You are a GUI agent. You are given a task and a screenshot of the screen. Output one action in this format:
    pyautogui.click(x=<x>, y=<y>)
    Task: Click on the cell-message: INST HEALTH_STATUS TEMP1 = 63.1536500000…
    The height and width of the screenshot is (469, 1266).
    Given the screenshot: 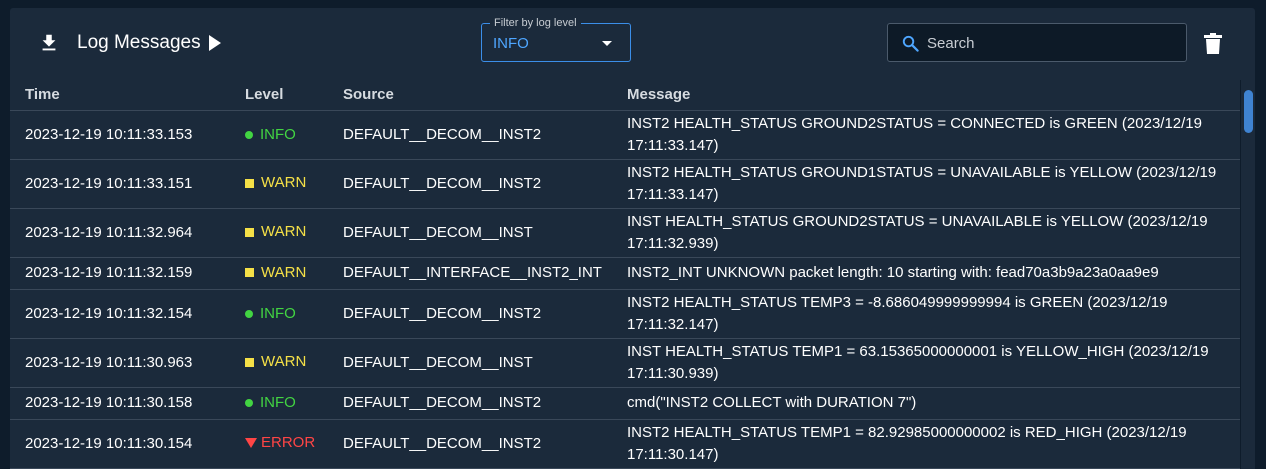 What is the action you would take?
    pyautogui.click(x=926, y=363)
    